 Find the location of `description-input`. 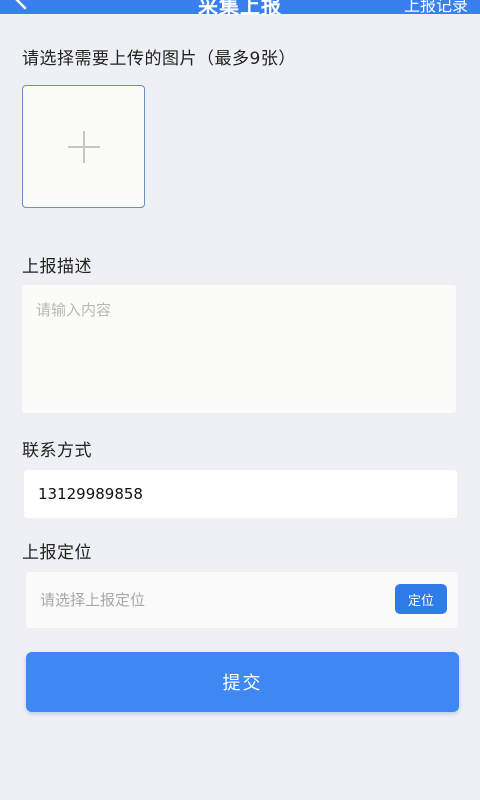

description-input is located at coordinates (239, 349).